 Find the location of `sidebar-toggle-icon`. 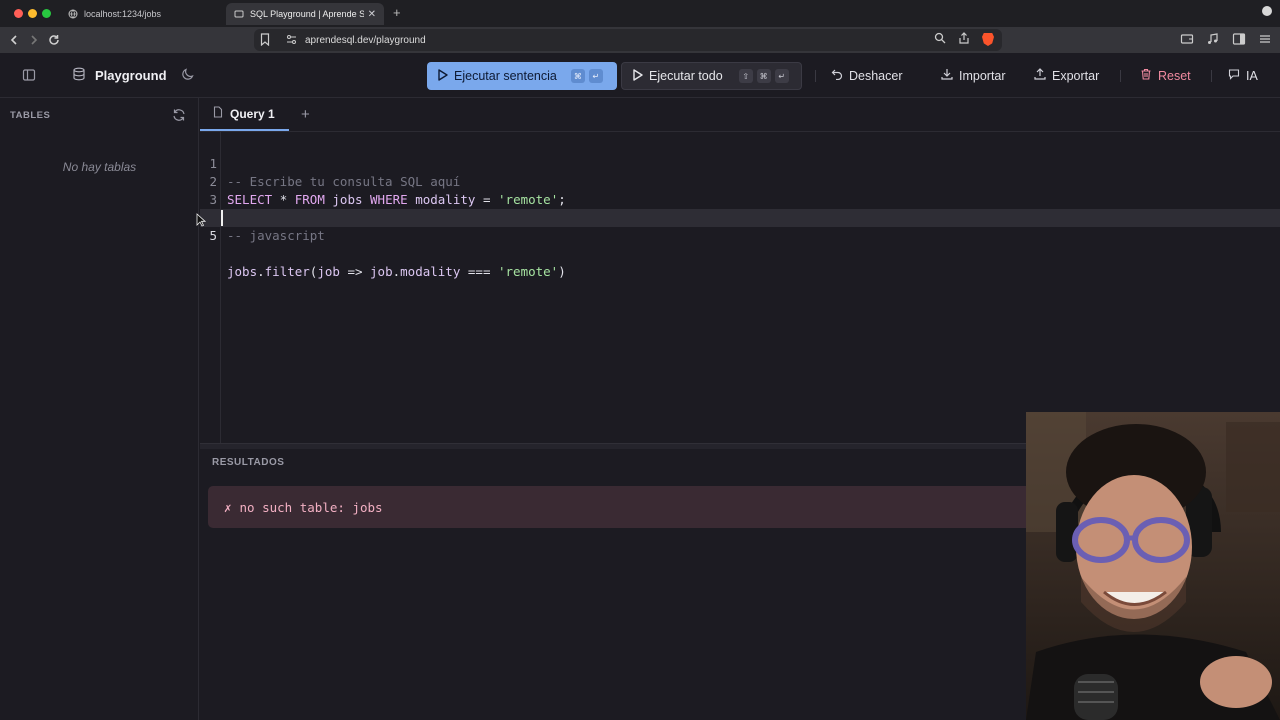

sidebar-toggle-icon is located at coordinates (29, 77).